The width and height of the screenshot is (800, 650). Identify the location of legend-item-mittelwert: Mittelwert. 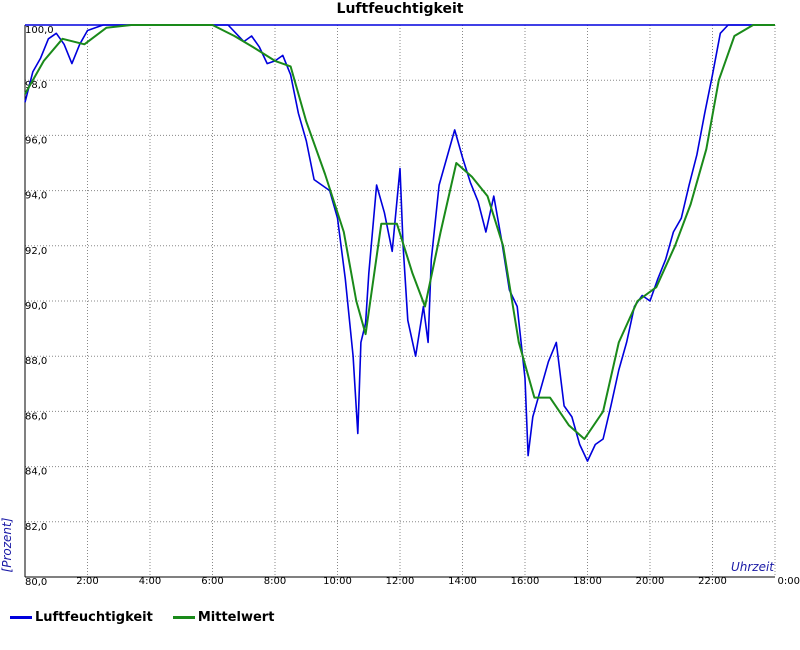
(223, 617).